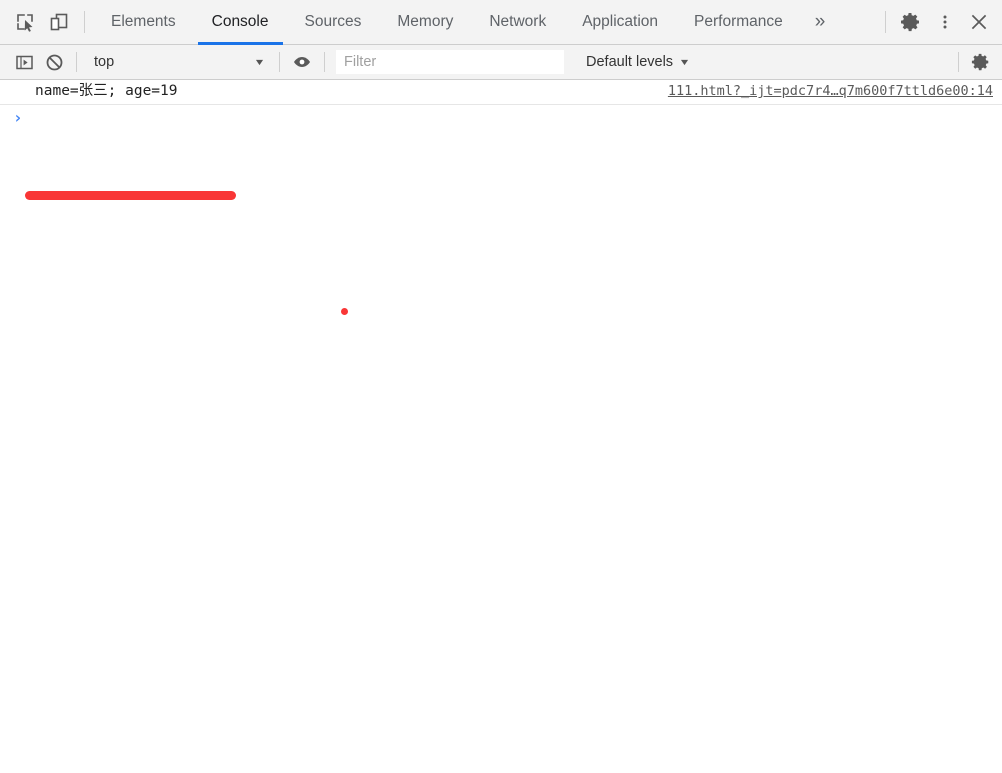  Describe the element at coordinates (512, 118) in the screenshot. I see `console-prompt-input` at that location.